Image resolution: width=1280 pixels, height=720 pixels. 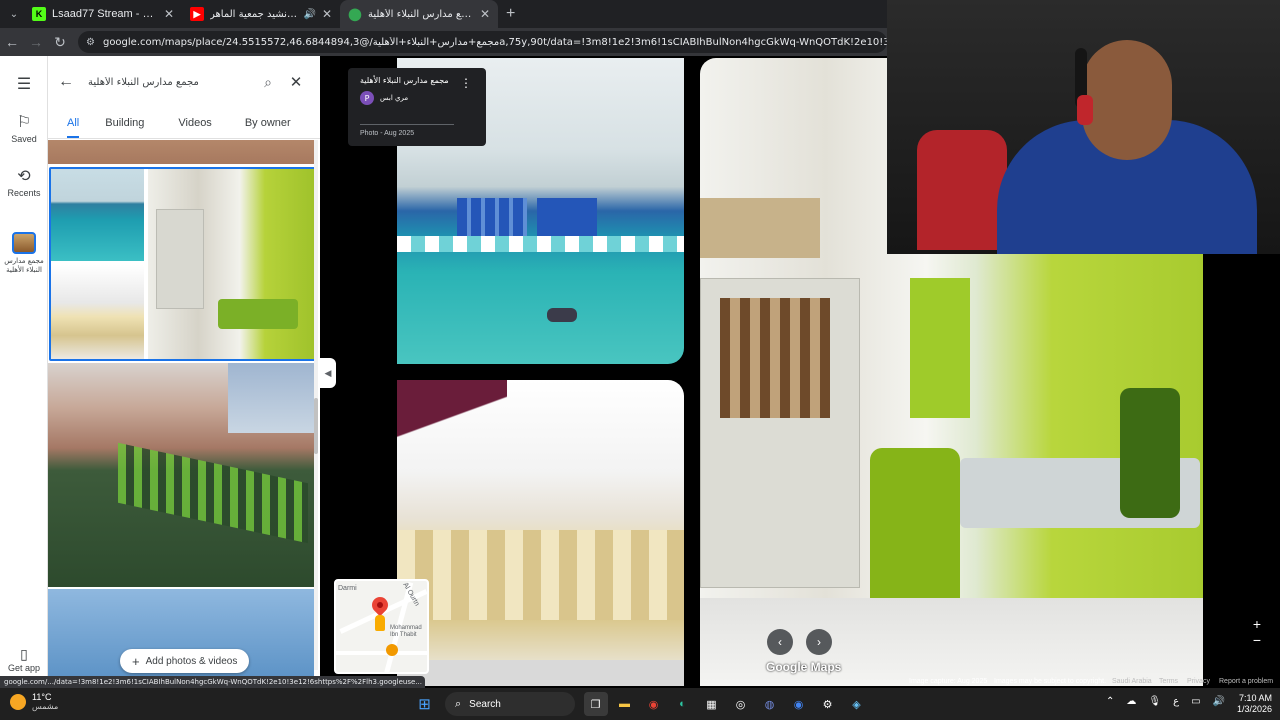 I want to click on weather-widget: 11°C مشمس, so click(x=34, y=702).